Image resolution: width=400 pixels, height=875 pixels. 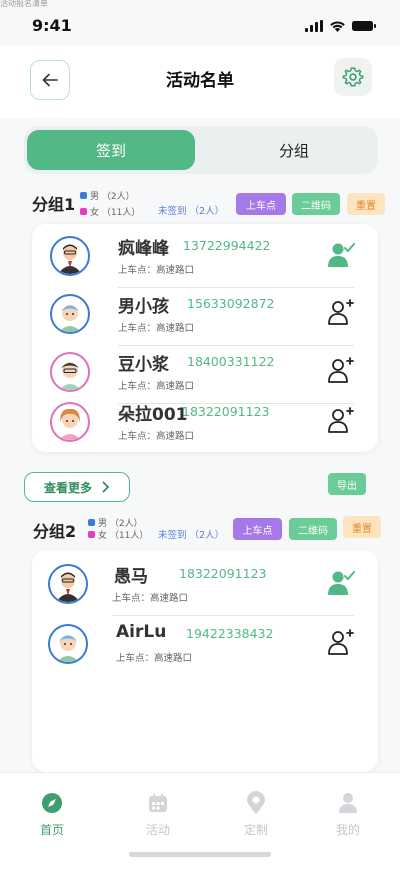 I want to click on group-1-reset-button: 重置, so click(x=366, y=204).